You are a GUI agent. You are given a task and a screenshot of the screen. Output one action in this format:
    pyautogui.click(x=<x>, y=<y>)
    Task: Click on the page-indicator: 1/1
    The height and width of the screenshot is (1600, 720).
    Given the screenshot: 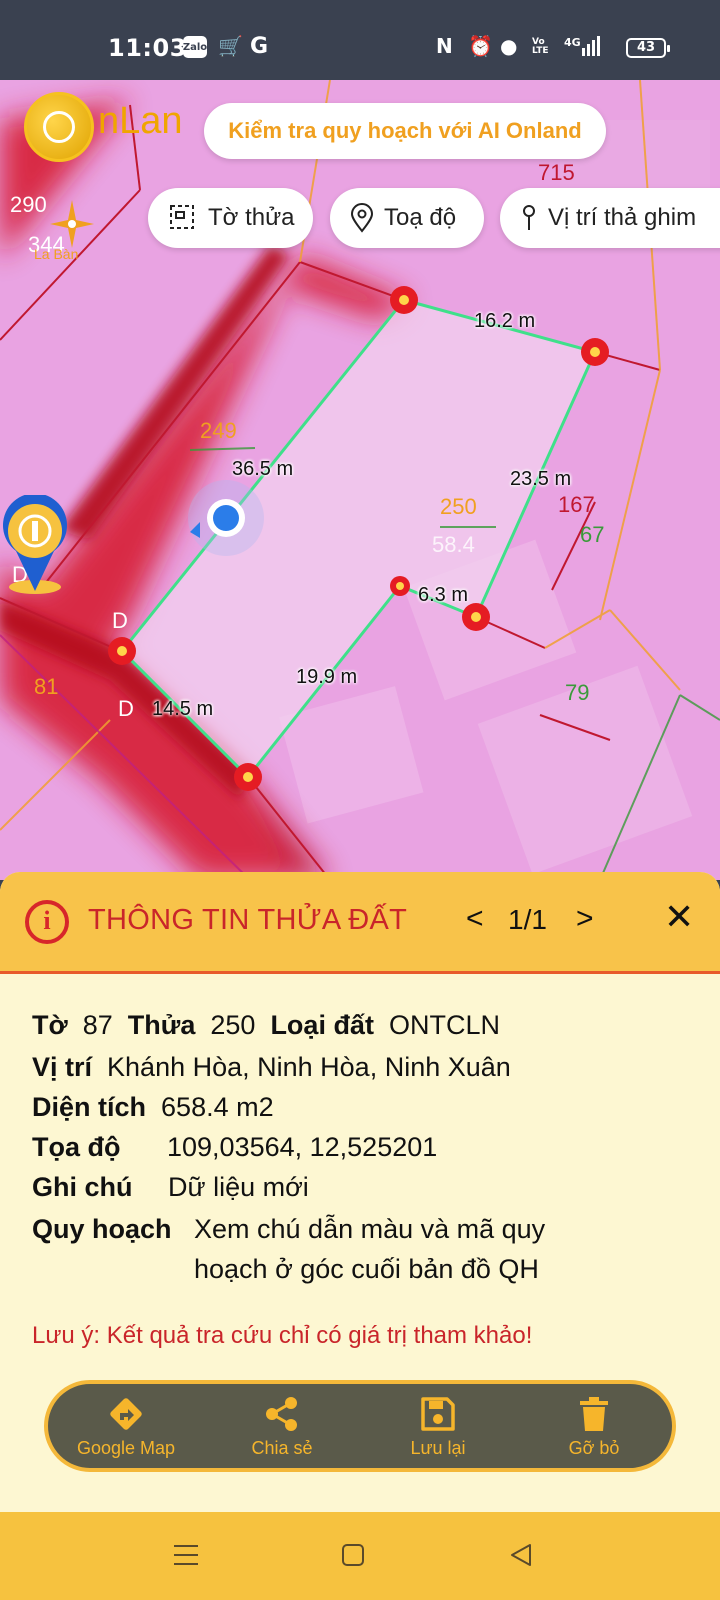 What is the action you would take?
    pyautogui.click(x=527, y=919)
    